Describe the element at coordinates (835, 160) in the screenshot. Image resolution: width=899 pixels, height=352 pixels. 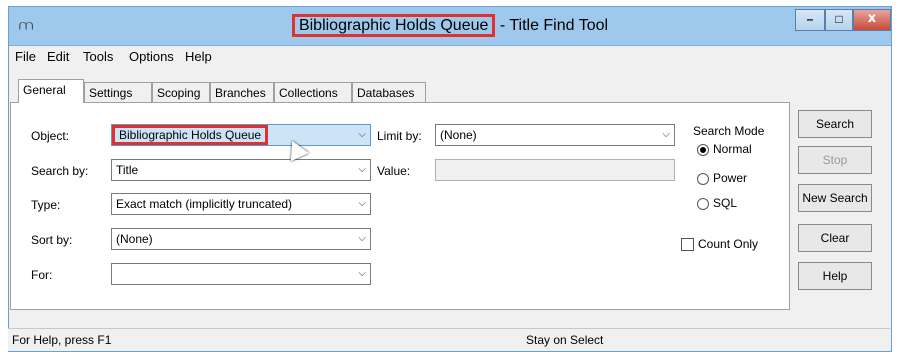
I see `stop-button: Stop` at that location.